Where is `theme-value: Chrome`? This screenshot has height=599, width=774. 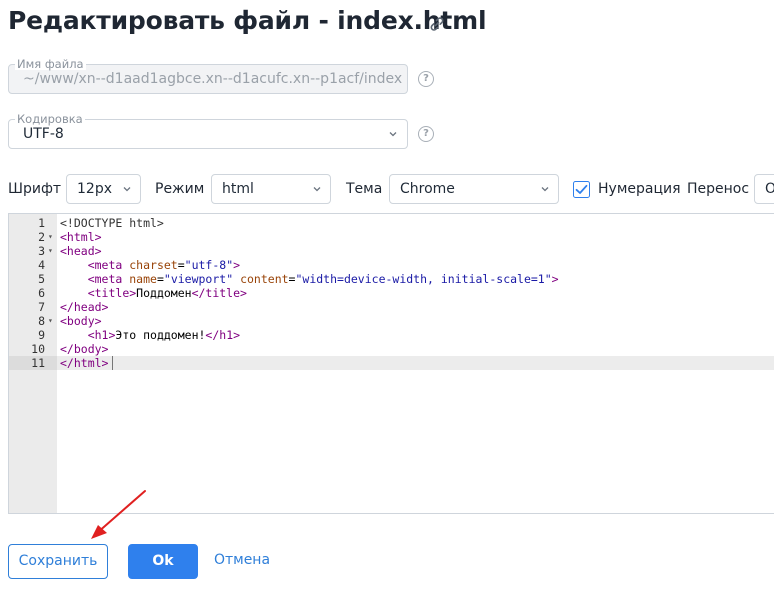 theme-value: Chrome is located at coordinates (427, 189).